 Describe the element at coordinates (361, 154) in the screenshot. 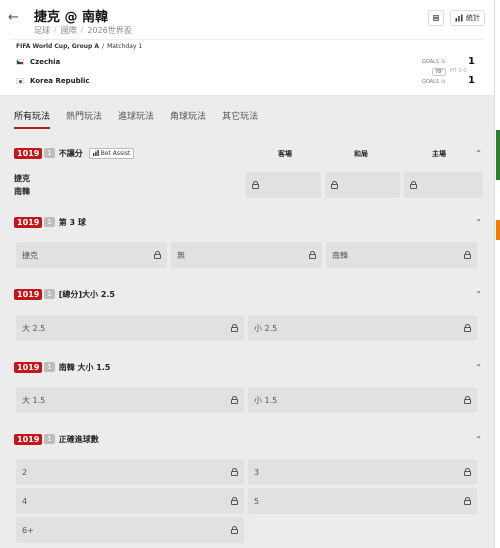

I see `column-header-draw: 和局` at that location.